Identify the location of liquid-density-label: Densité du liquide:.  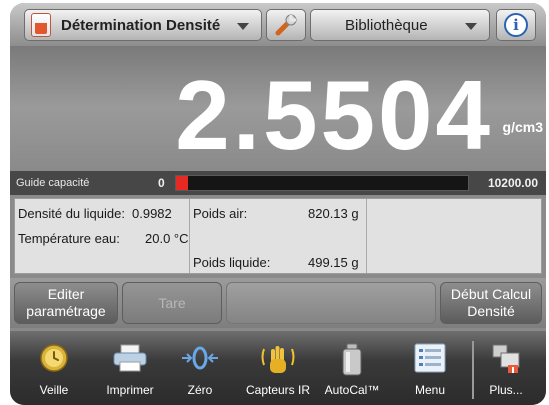
(71, 213).